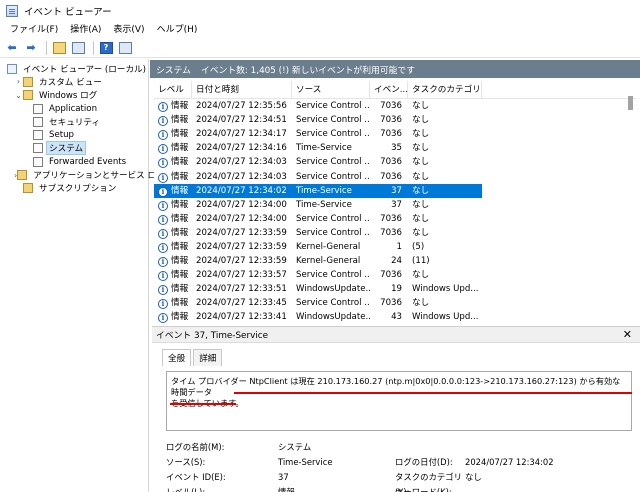 The height and width of the screenshot is (492, 640). Describe the element at coordinates (331, 148) in the screenshot. I see `cell-source: Time-Service` at that location.